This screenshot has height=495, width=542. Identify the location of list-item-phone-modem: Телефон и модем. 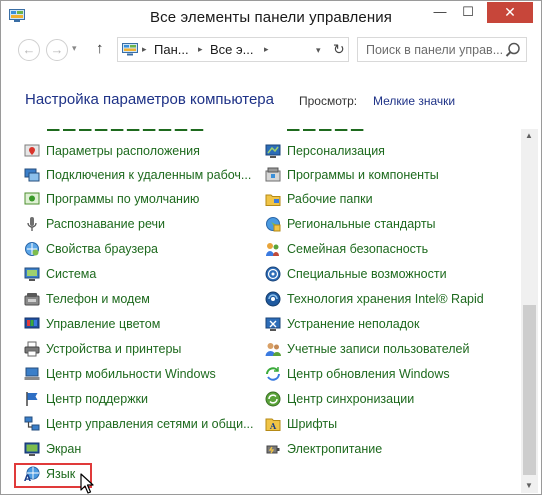
(87, 299).